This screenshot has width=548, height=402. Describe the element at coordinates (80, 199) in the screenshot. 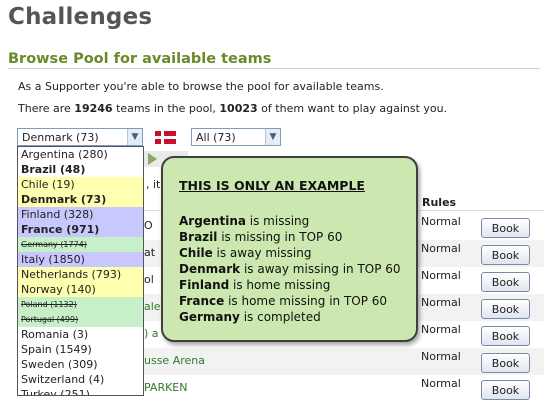

I see `country-option: Denmark (73)` at that location.